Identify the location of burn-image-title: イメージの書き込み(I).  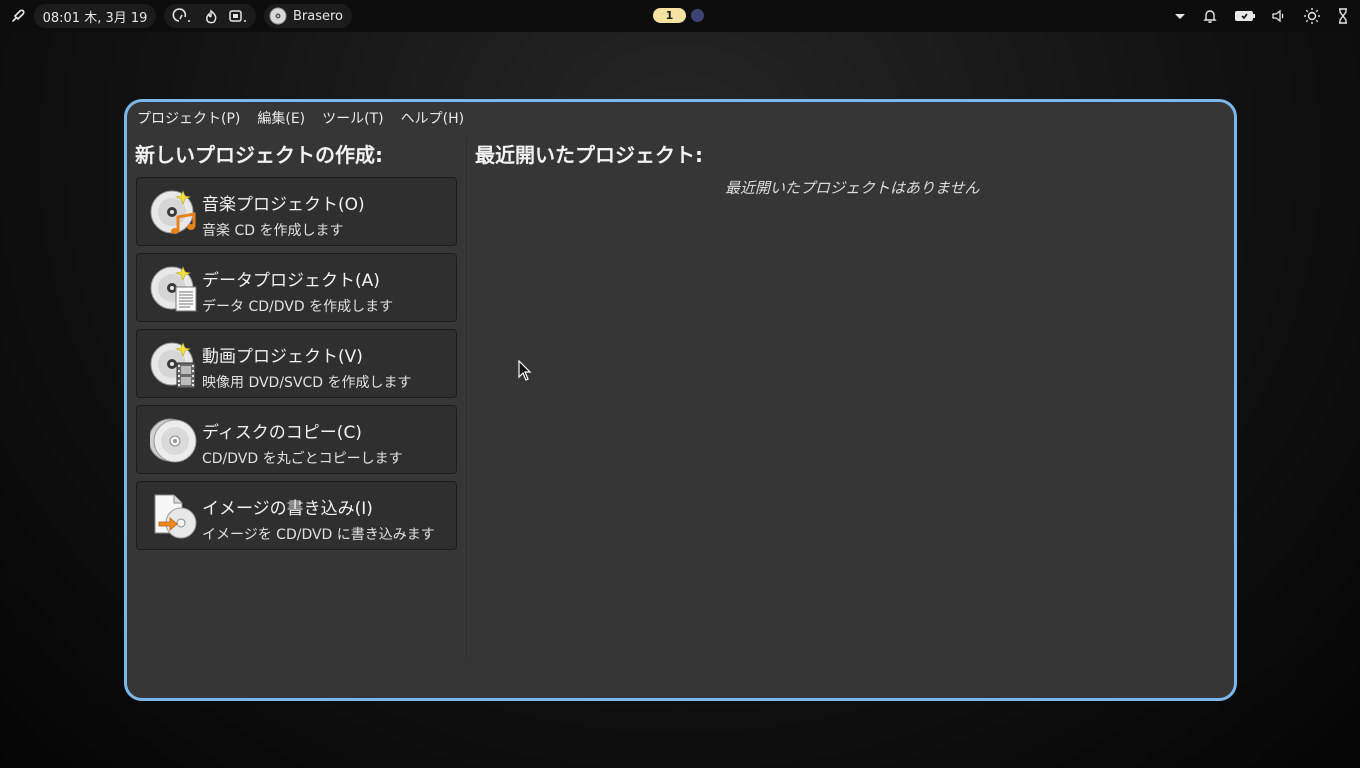
(287, 509).